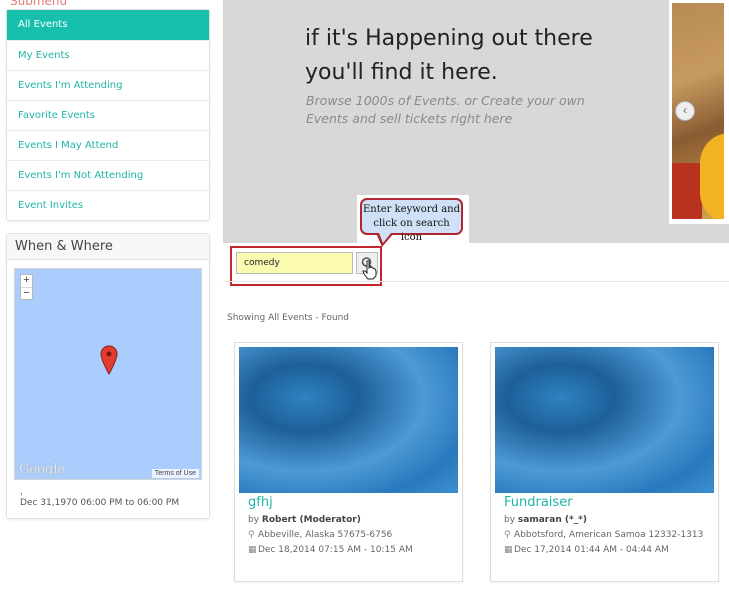  I want to click on google-logo: Google, so click(42, 469).